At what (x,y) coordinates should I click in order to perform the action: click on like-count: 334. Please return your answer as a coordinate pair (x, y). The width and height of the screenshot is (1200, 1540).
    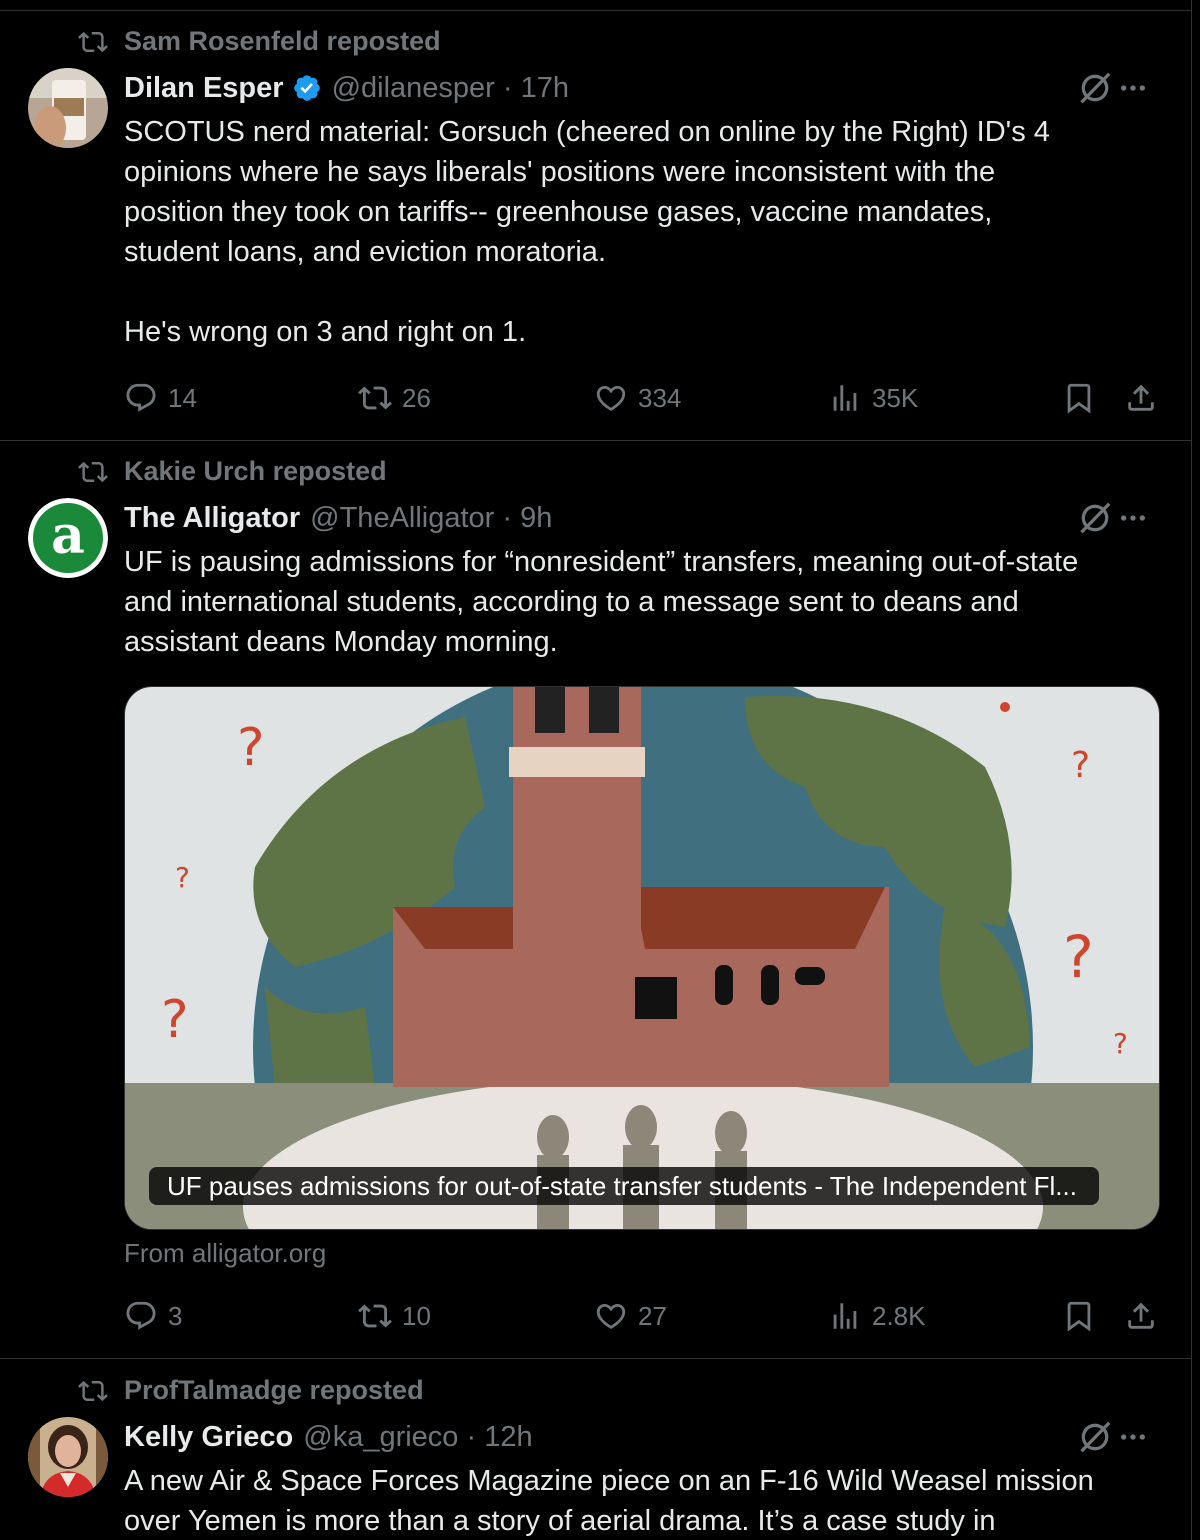
    Looking at the image, I should click on (660, 397).